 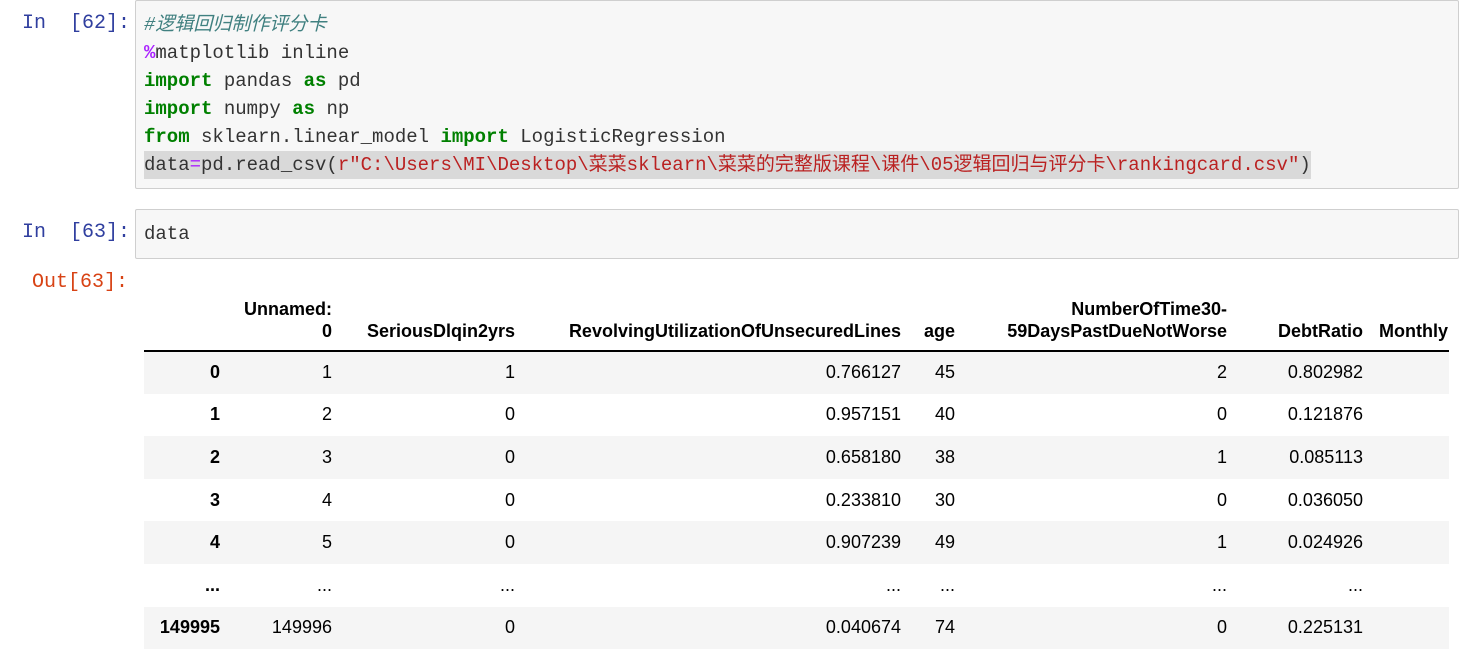 I want to click on table-row: 3 4 0 0.233810 30 0 0.036050, so click(x=796, y=500).